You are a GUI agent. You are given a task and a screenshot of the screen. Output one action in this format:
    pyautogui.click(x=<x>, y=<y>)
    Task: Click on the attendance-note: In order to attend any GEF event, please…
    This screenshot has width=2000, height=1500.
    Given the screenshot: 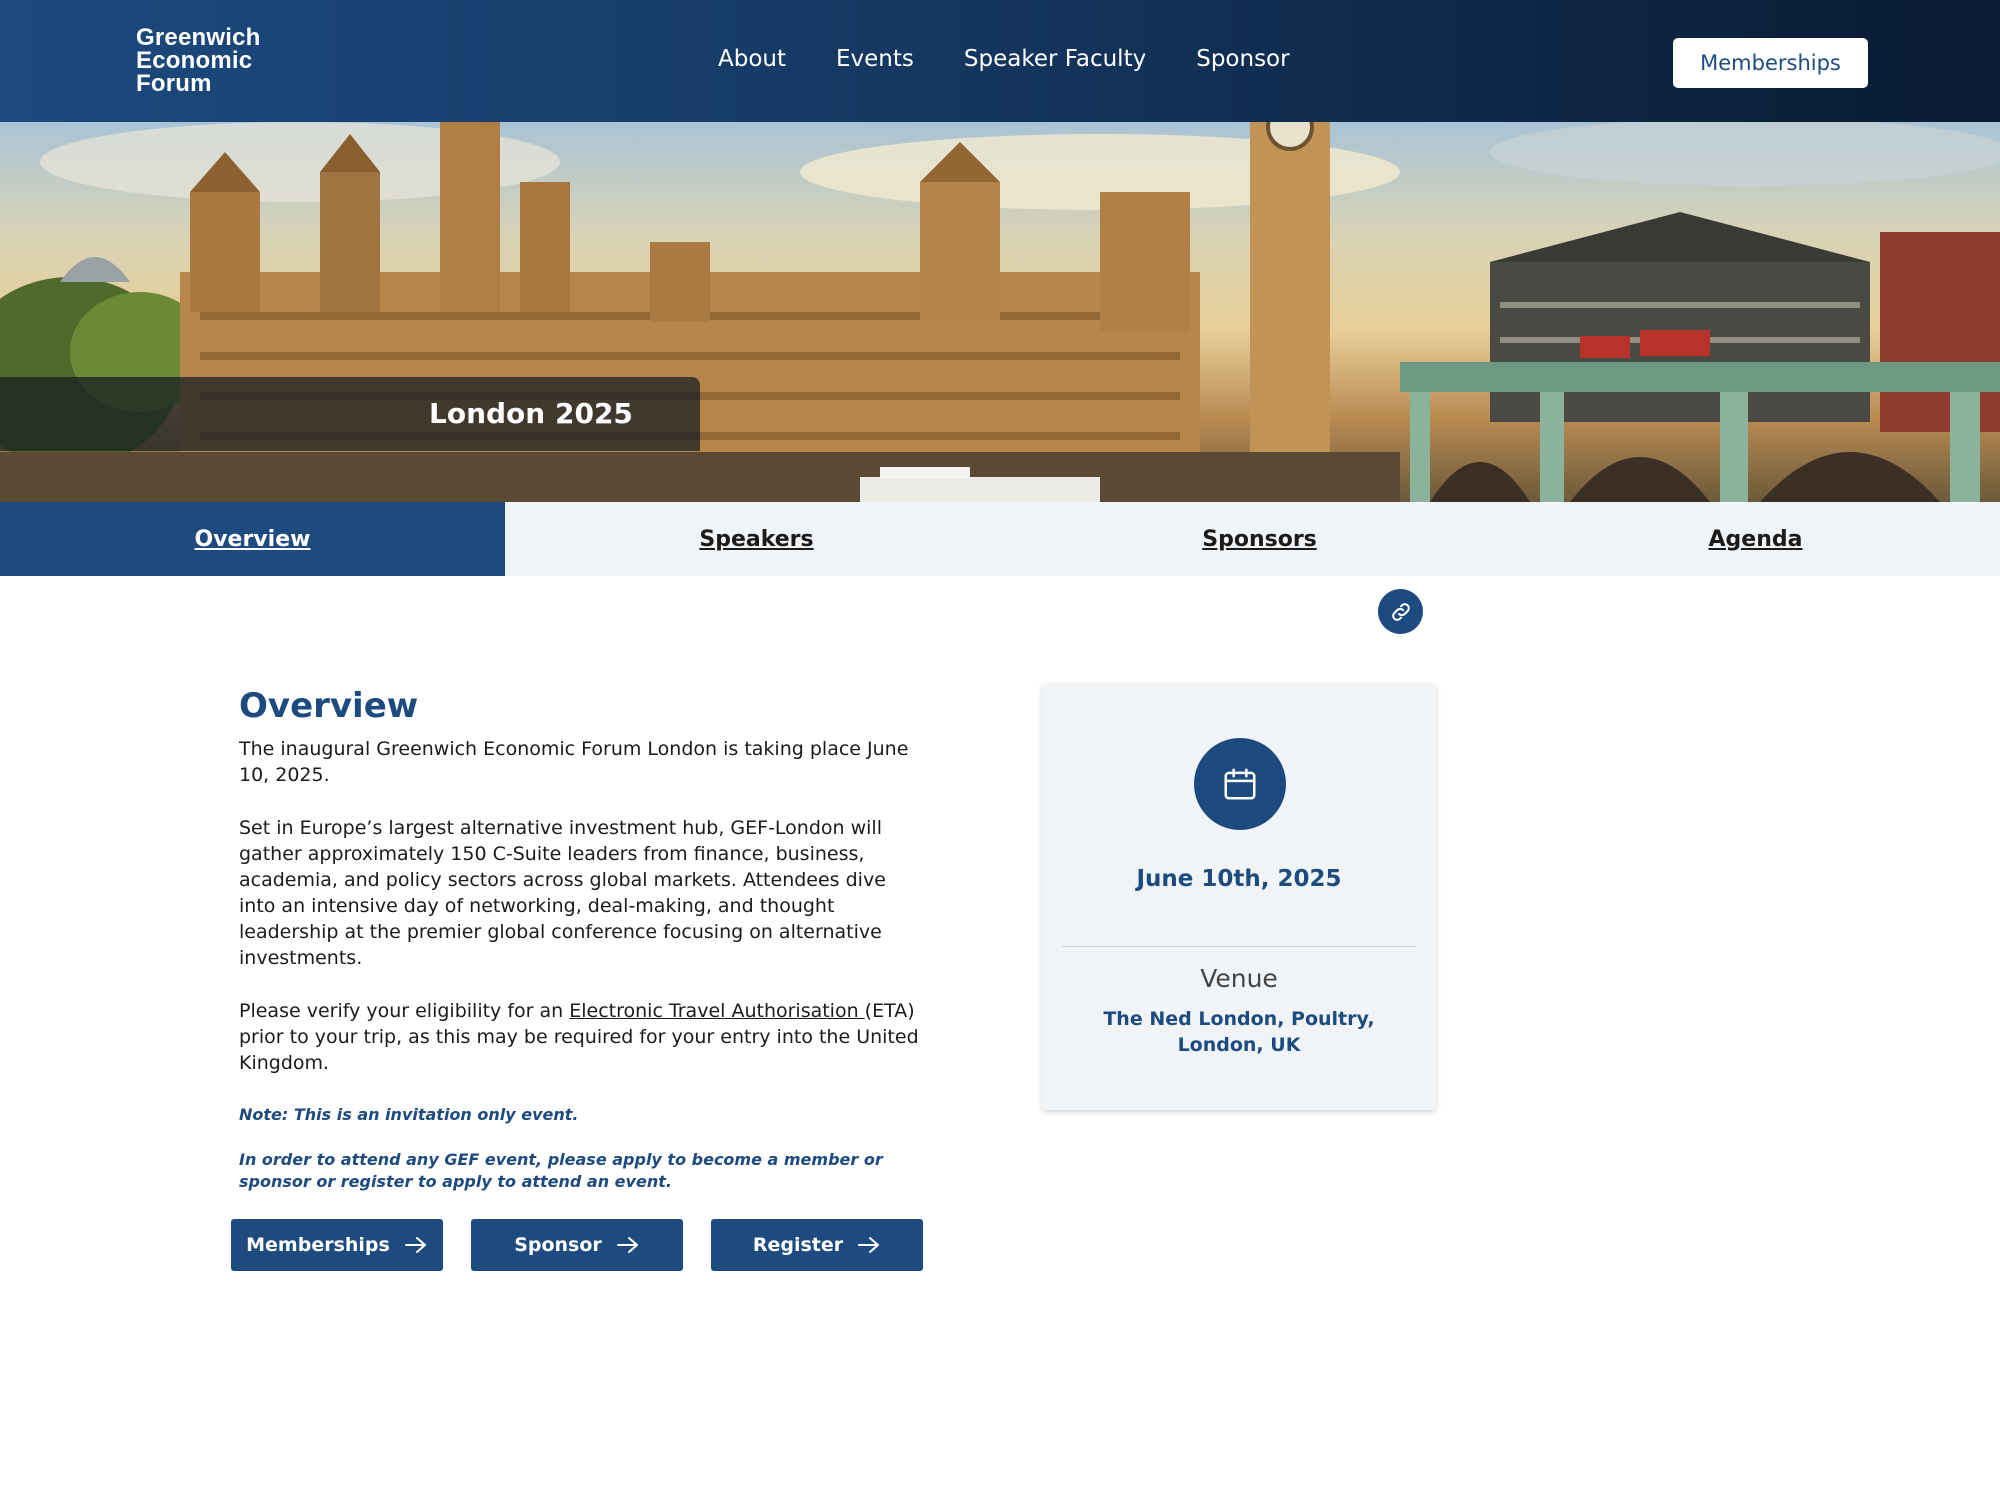 What is the action you would take?
    pyautogui.click(x=561, y=1170)
    